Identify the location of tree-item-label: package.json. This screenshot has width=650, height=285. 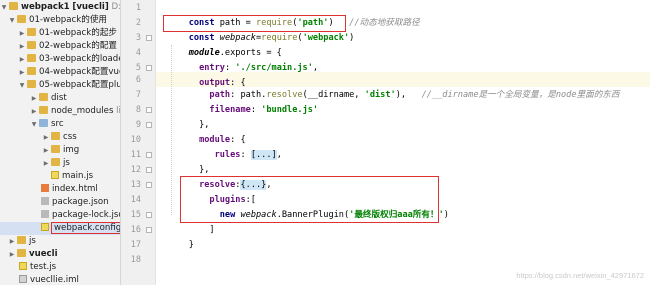
(80, 202).